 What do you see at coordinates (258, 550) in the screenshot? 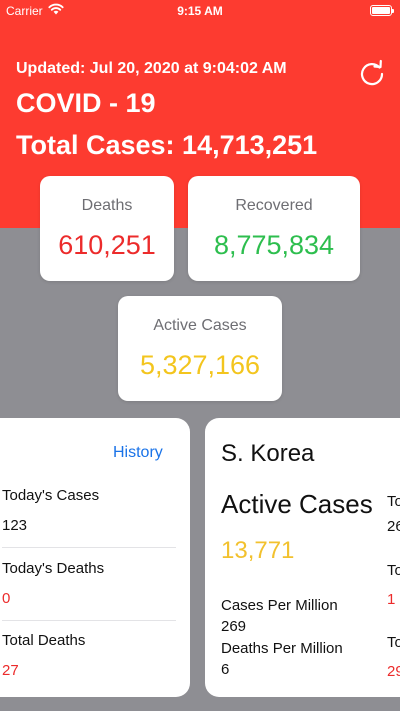
I see `country-active-cases-value: 13,771` at bounding box center [258, 550].